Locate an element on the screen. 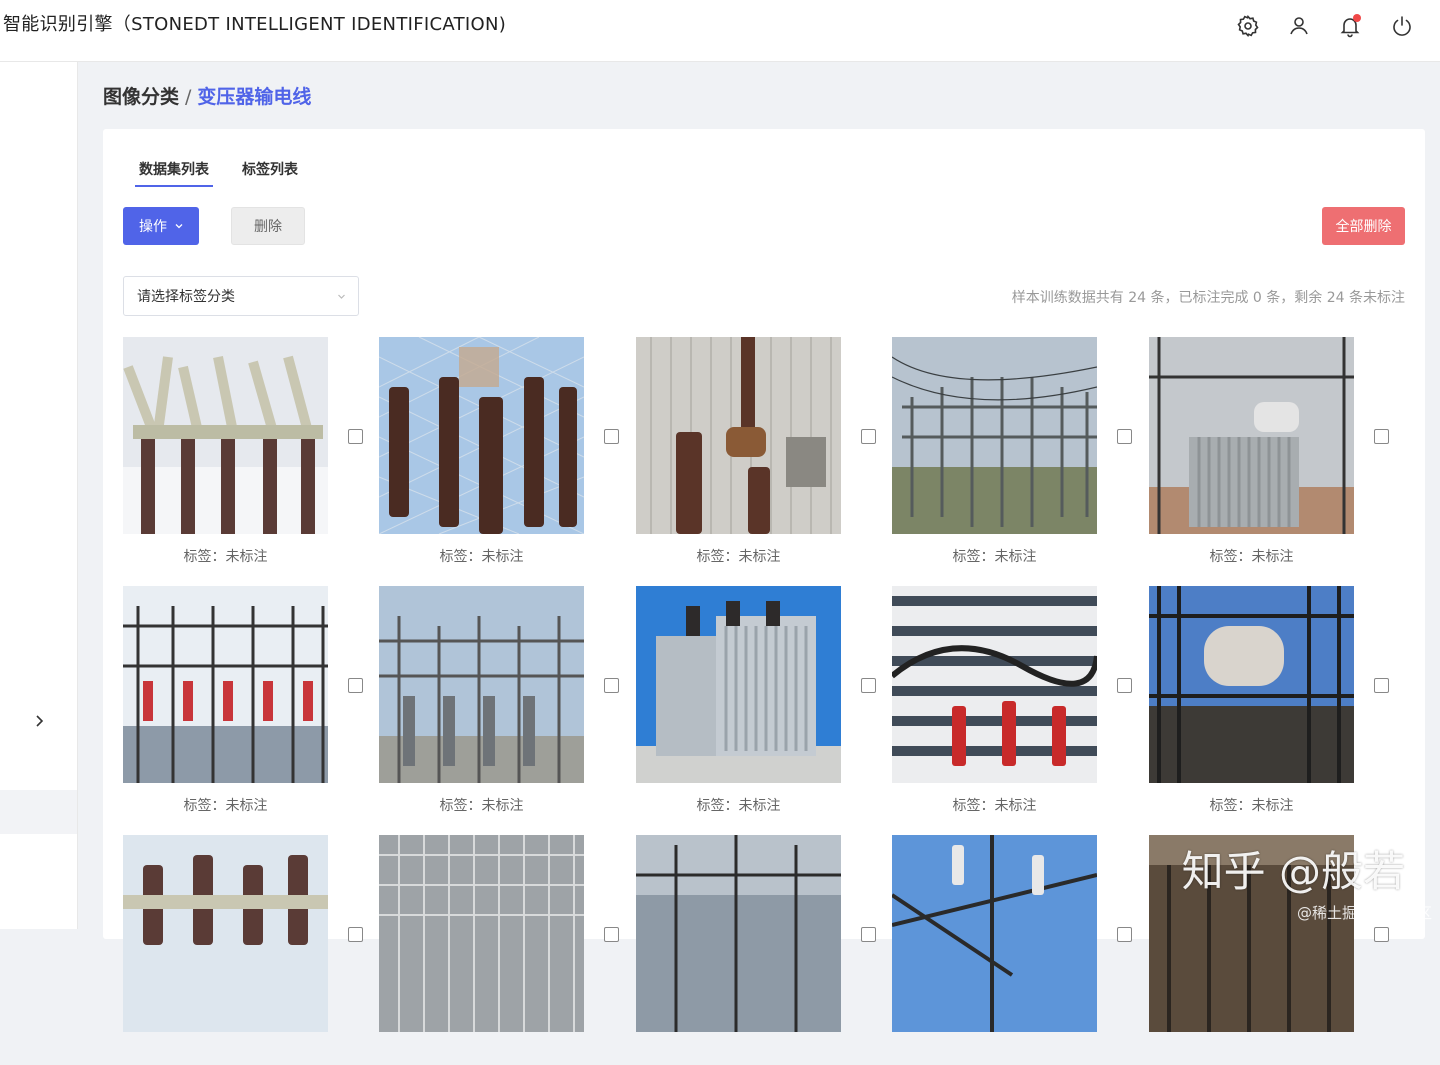 This screenshot has width=1440, height=1065. notification-dot is located at coordinates (1357, 18).